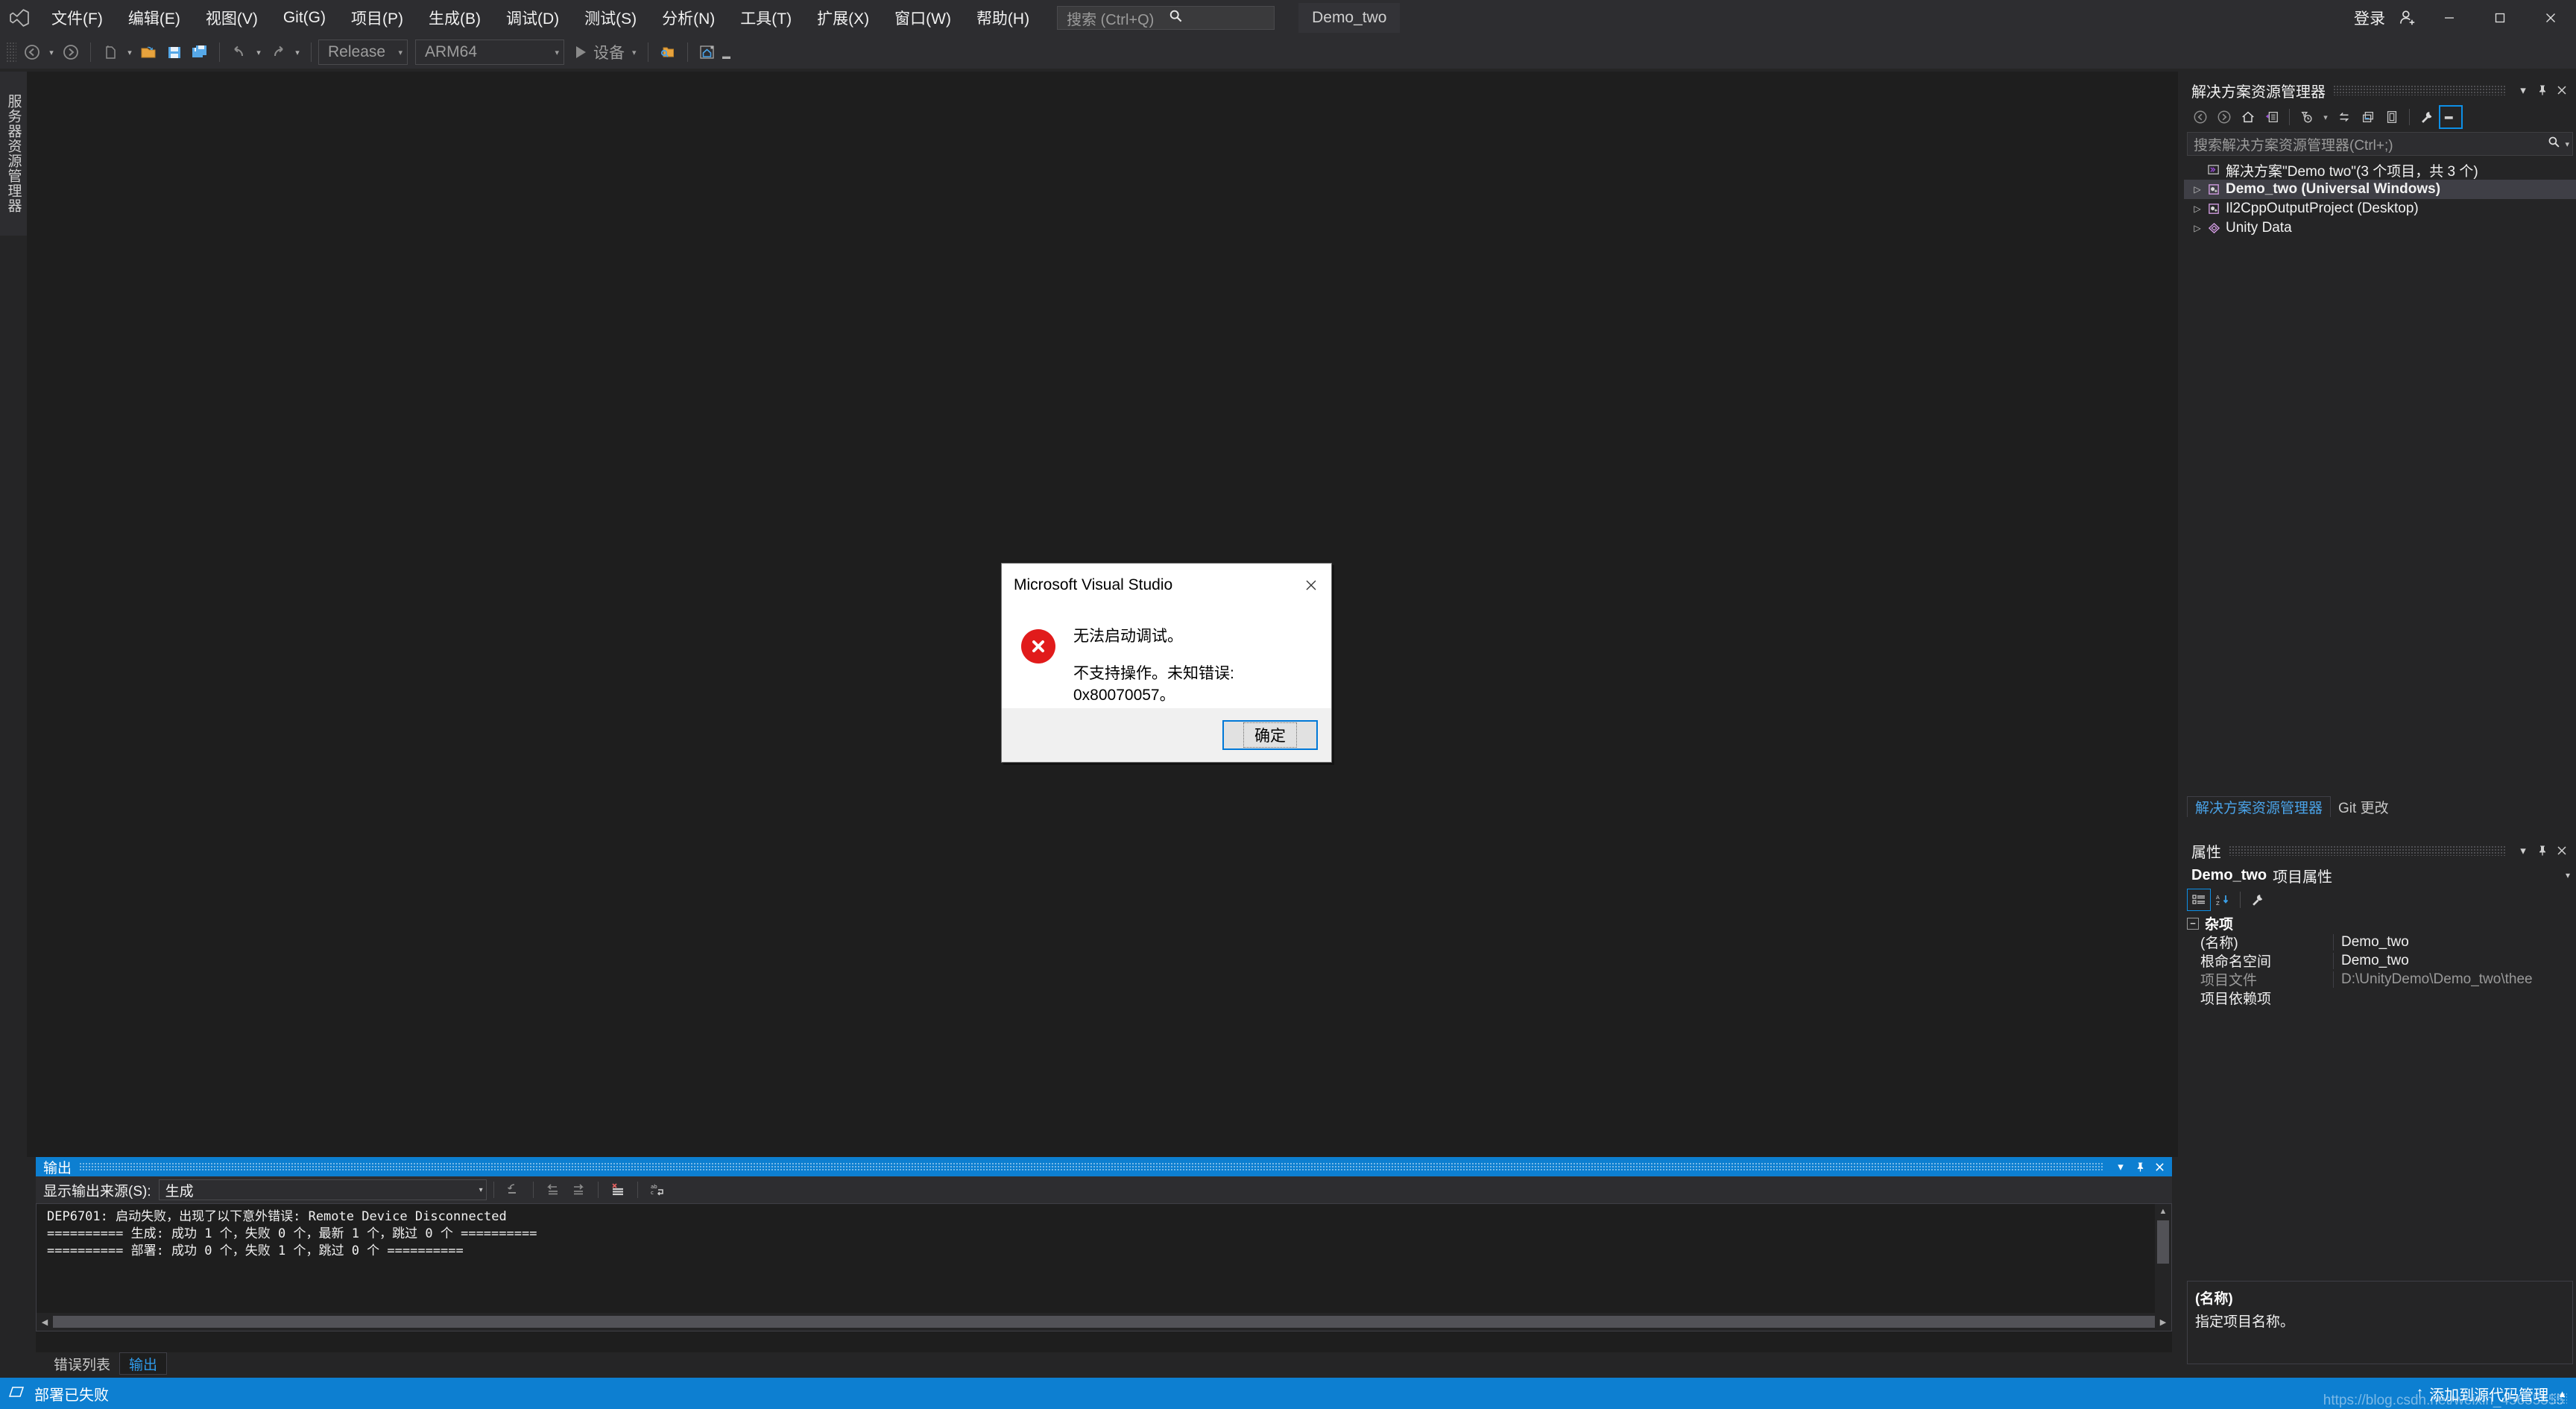  Describe the element at coordinates (843, 18) in the screenshot. I see `menu-extensions: 扩展(X)` at that location.